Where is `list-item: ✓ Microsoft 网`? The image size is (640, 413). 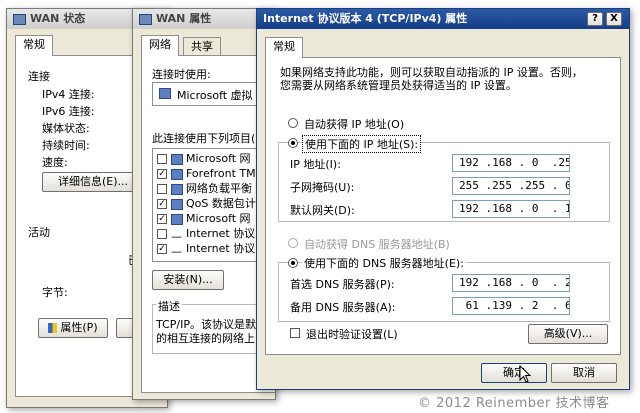
list-item: ✓ Microsoft 网 is located at coordinates (204, 218).